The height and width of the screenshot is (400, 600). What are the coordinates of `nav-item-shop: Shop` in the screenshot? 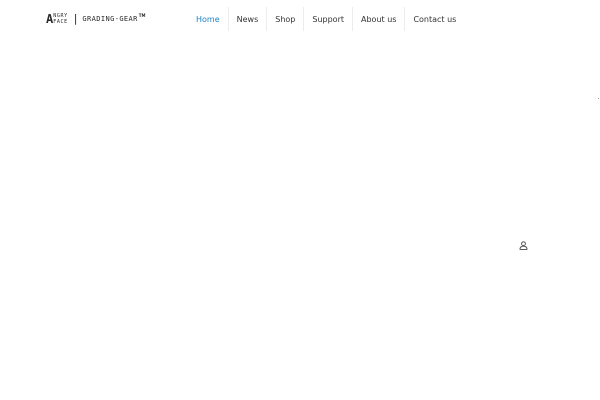 It's located at (286, 19).